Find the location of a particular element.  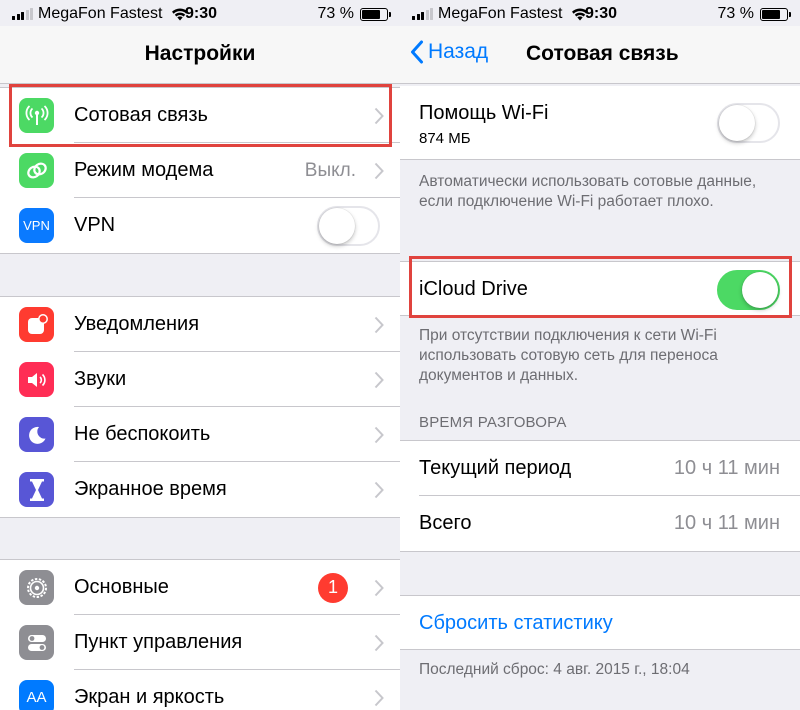

reset-statistics-button: Сбросить статистику is located at coordinates (600, 623).